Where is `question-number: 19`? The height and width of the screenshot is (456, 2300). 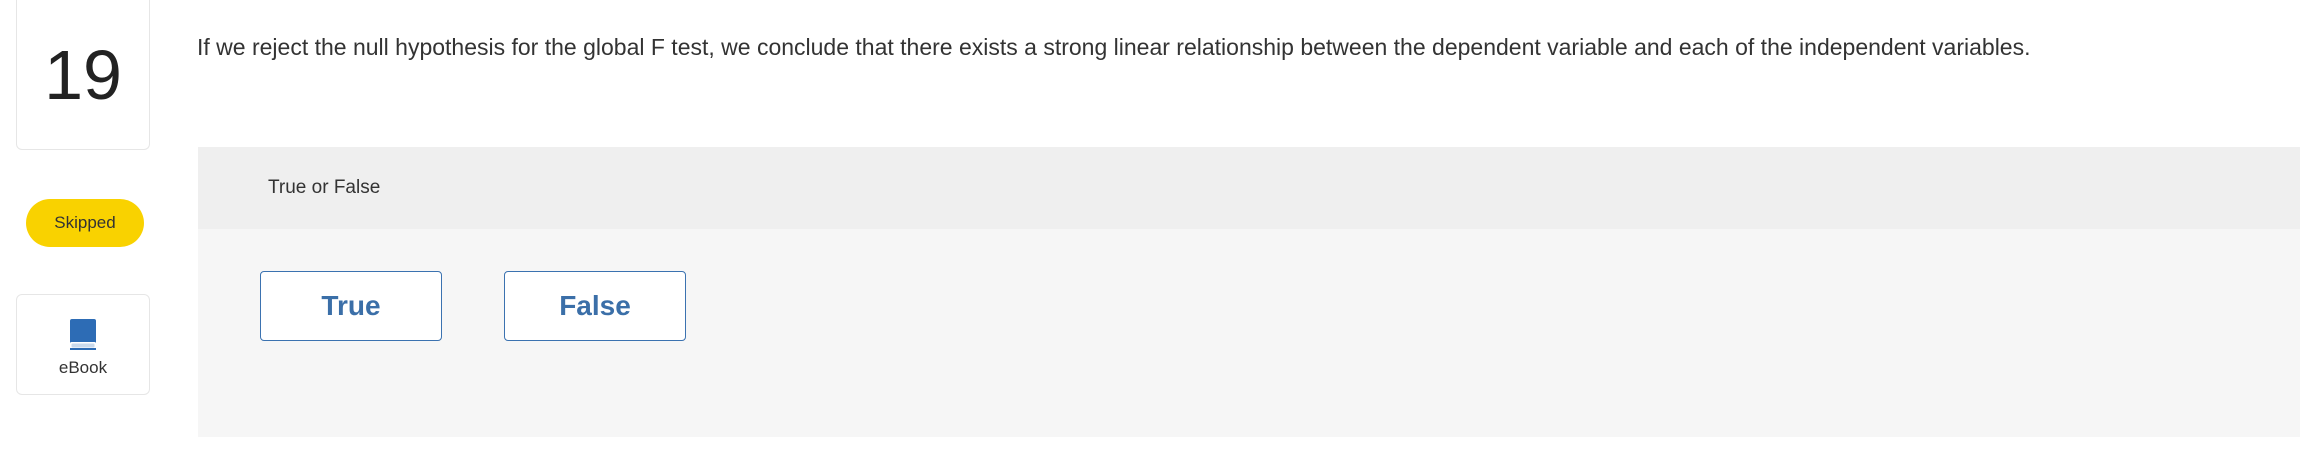 question-number: 19 is located at coordinates (83, 74).